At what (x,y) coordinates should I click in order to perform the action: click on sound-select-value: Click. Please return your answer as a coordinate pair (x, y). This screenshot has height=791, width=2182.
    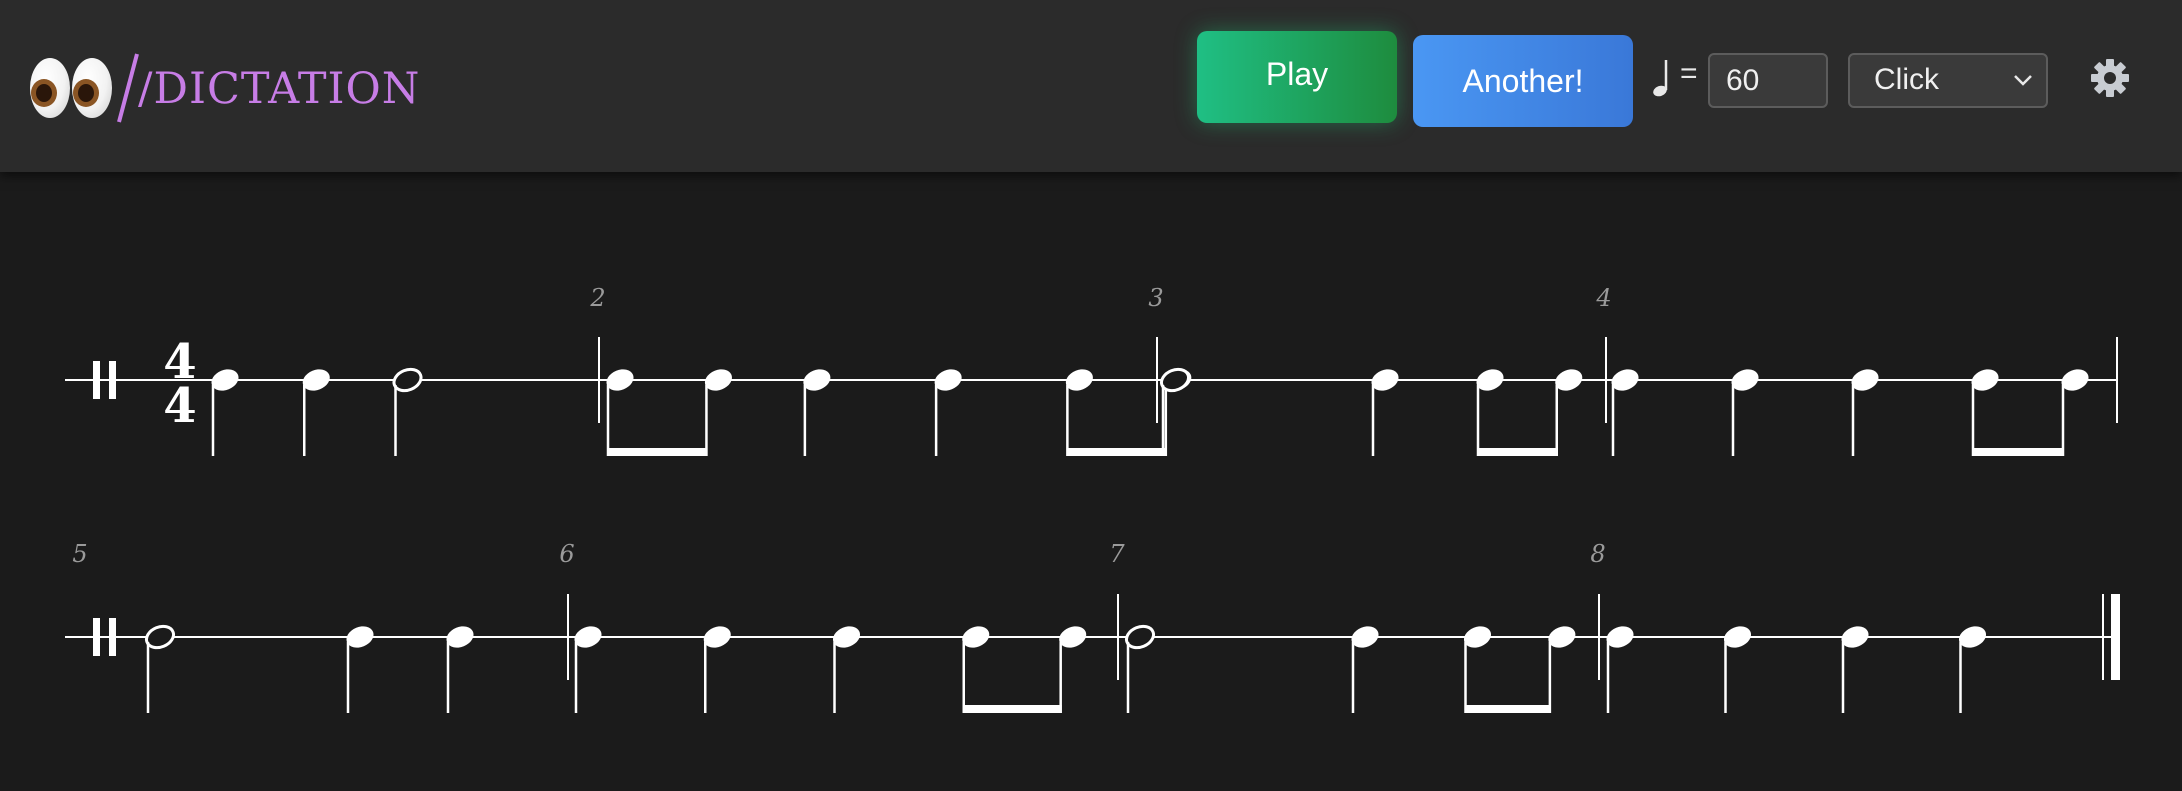
    Looking at the image, I should click on (1906, 79).